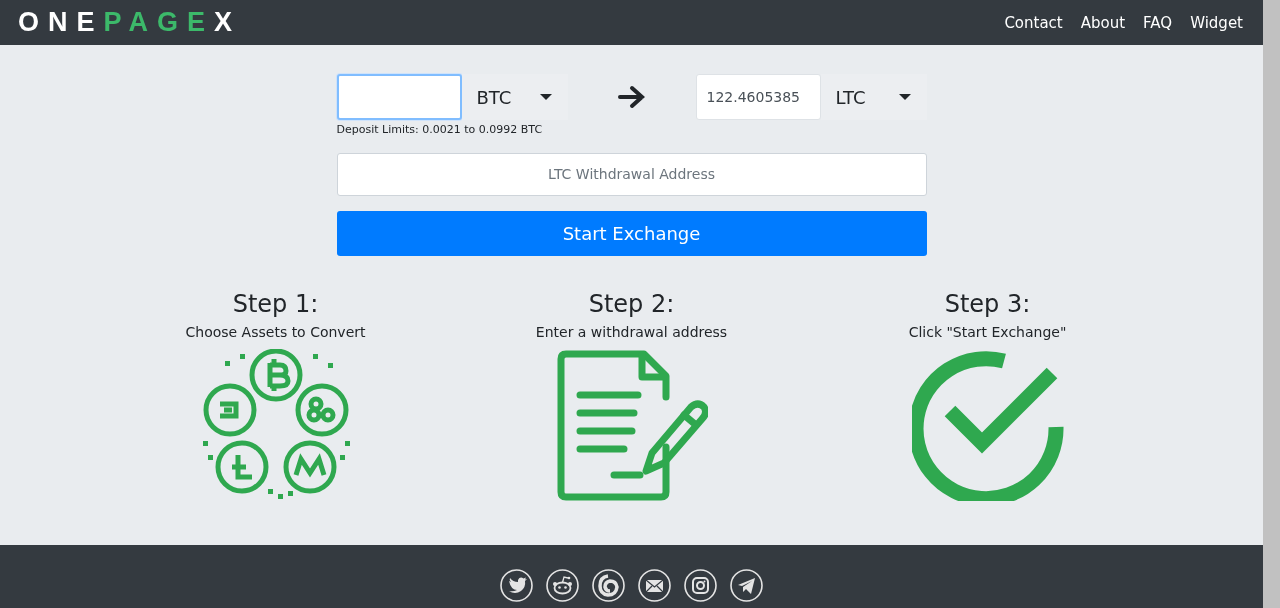 Image resolution: width=1280 pixels, height=608 pixels. What do you see at coordinates (631, 174) in the screenshot?
I see `address-input: LTC Withdrawal Address` at bounding box center [631, 174].